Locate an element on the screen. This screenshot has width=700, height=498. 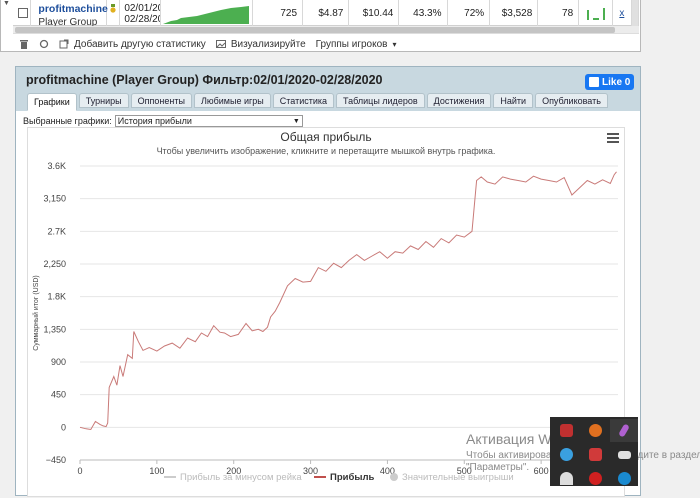
date-to: 02/28/202 is located at coordinates (142, 19).